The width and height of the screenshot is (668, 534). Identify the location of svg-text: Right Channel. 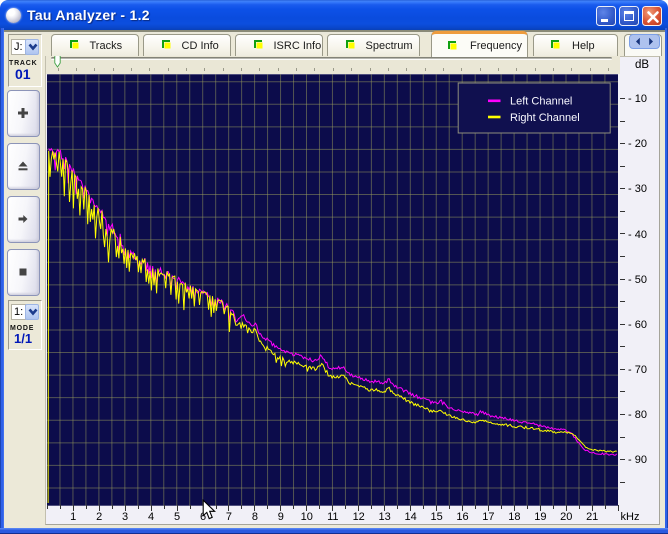
(545, 118).